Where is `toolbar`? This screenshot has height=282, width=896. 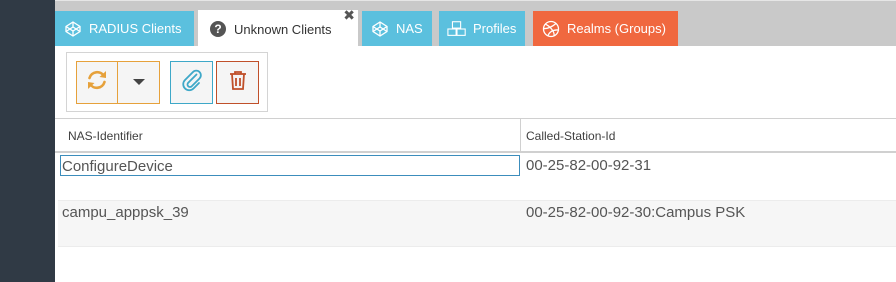
toolbar is located at coordinates (167, 82).